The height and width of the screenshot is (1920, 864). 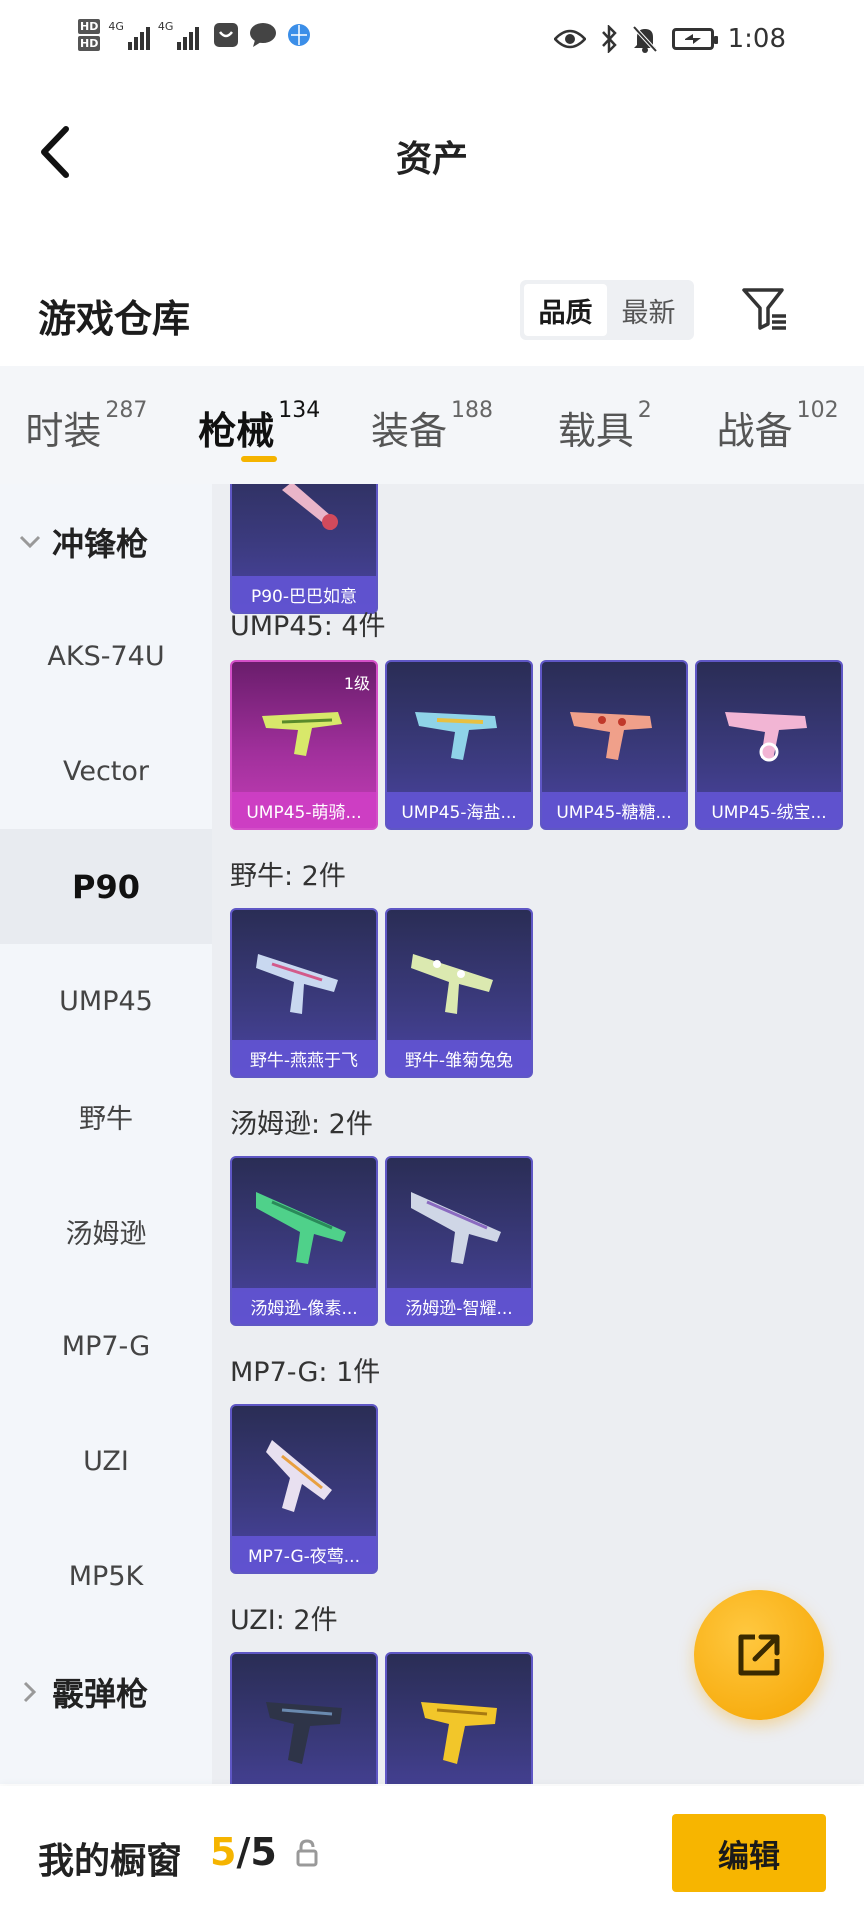 What do you see at coordinates (106, 1231) in the screenshot?
I see `sidebar-item-thompson: 汤姆逊` at bounding box center [106, 1231].